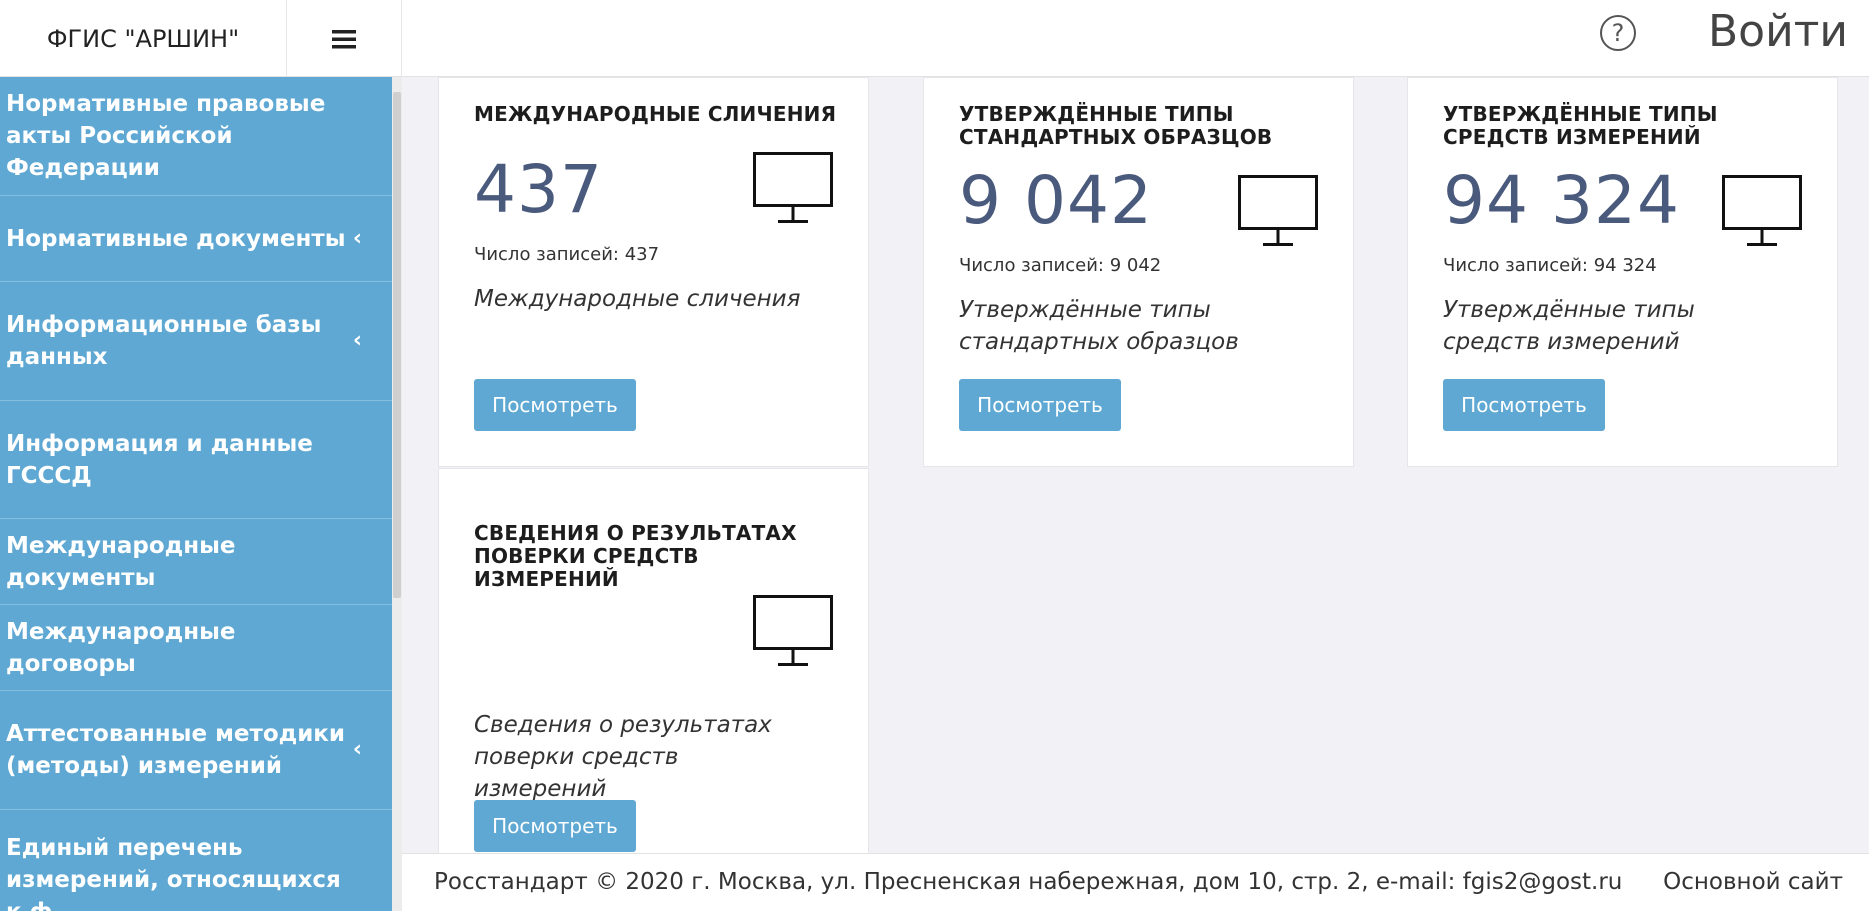 This screenshot has height=911, width=1869. What do you see at coordinates (121, 647) in the screenshot?
I see `sidebar-item-label: Международные договоры` at bounding box center [121, 647].